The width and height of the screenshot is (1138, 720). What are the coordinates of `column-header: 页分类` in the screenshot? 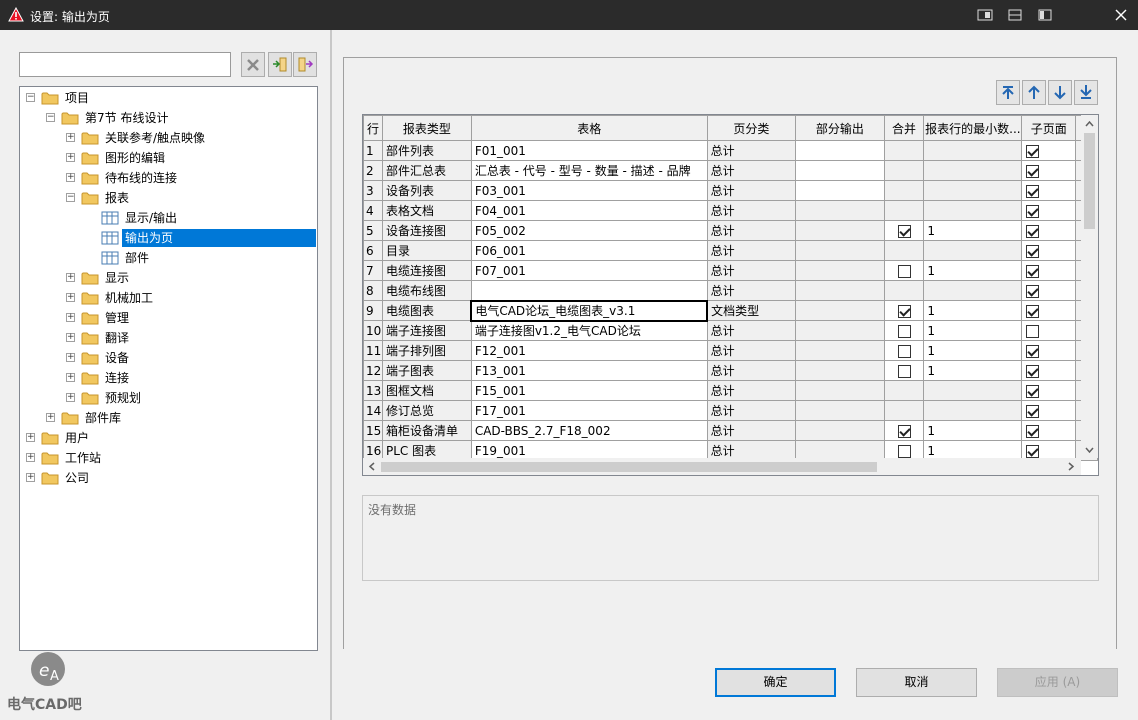 It's located at (751, 128).